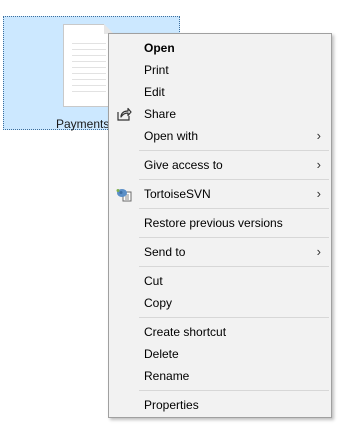 This screenshot has width=350, height=440. What do you see at coordinates (124, 114) in the screenshot?
I see `share-icon` at bounding box center [124, 114].